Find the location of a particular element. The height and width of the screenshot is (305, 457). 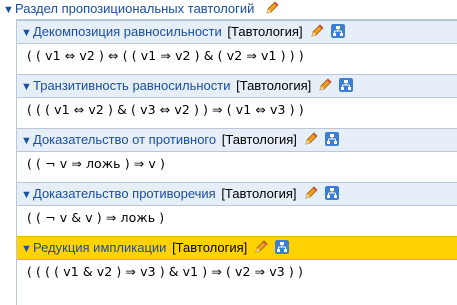

tautology-title: Декомпозиция равносильности is located at coordinates (127, 31).